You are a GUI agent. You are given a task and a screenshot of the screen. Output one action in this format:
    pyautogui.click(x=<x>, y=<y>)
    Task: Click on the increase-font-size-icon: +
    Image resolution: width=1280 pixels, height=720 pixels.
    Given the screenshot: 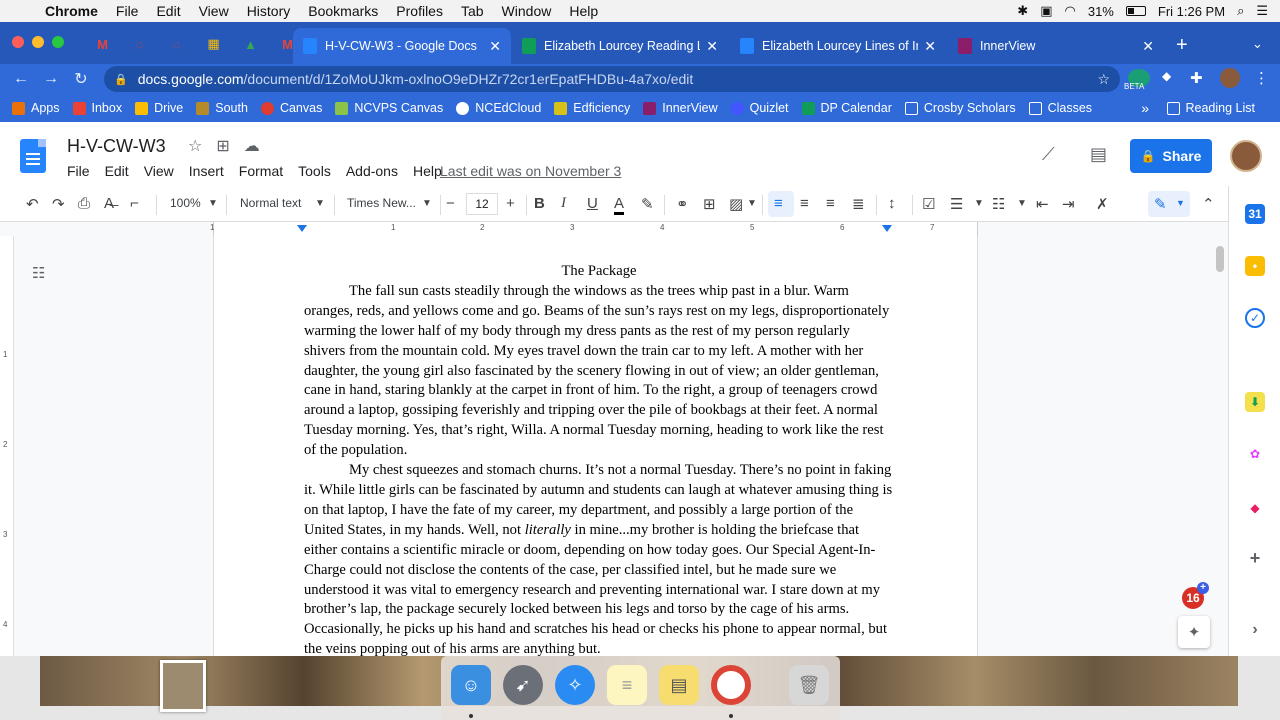 What is the action you would take?
    pyautogui.click(x=510, y=203)
    